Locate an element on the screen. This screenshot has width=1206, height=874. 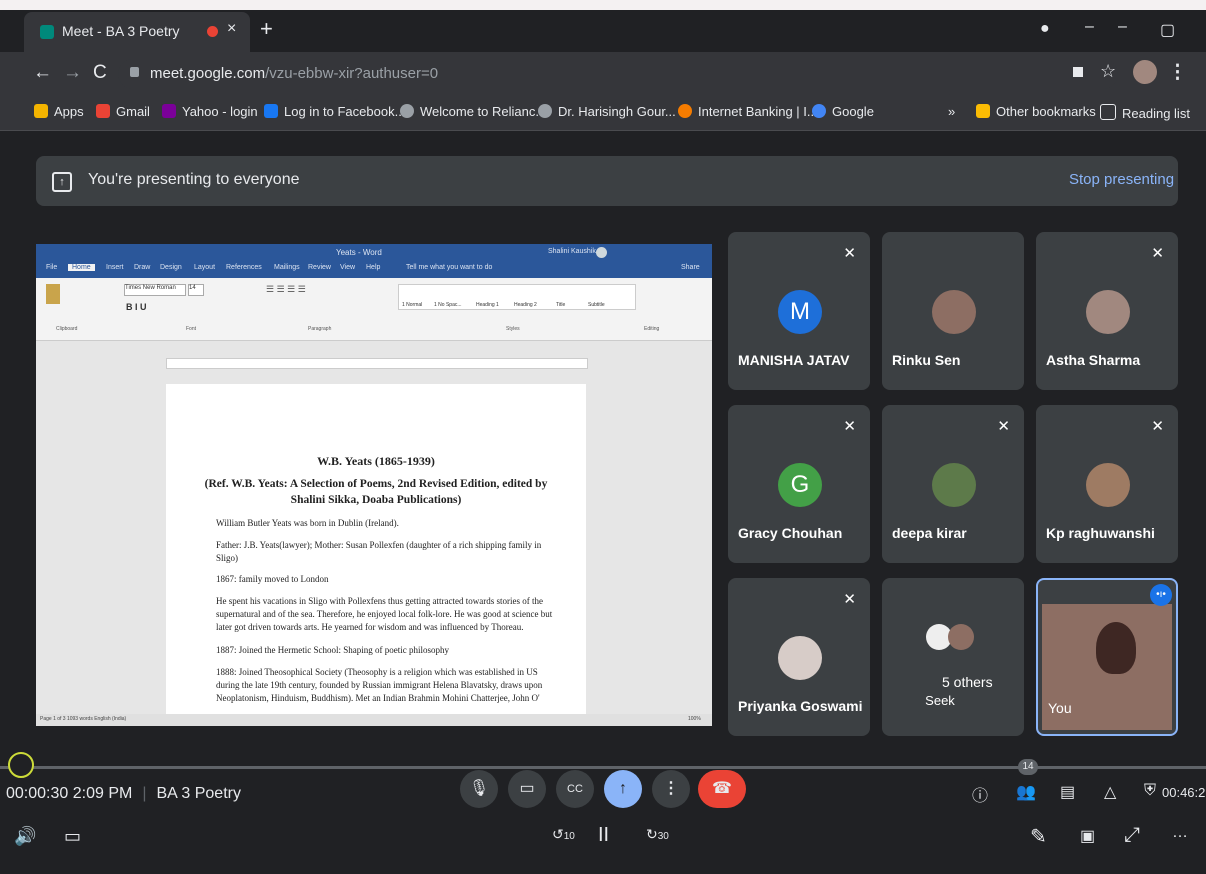
paragraph-icons: ☰ ☰ ☰ ☰ is located at coordinates (286, 289).